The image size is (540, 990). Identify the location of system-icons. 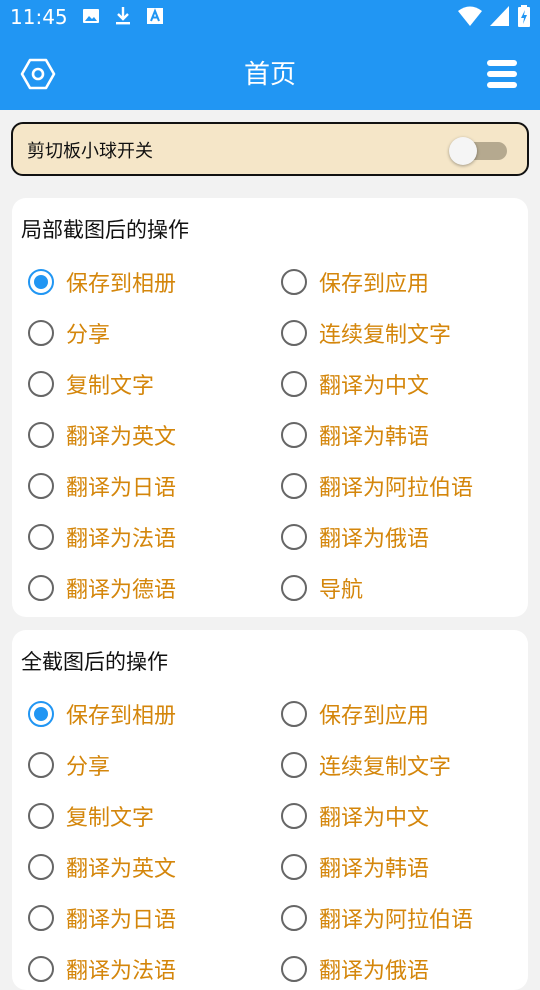
(494, 18).